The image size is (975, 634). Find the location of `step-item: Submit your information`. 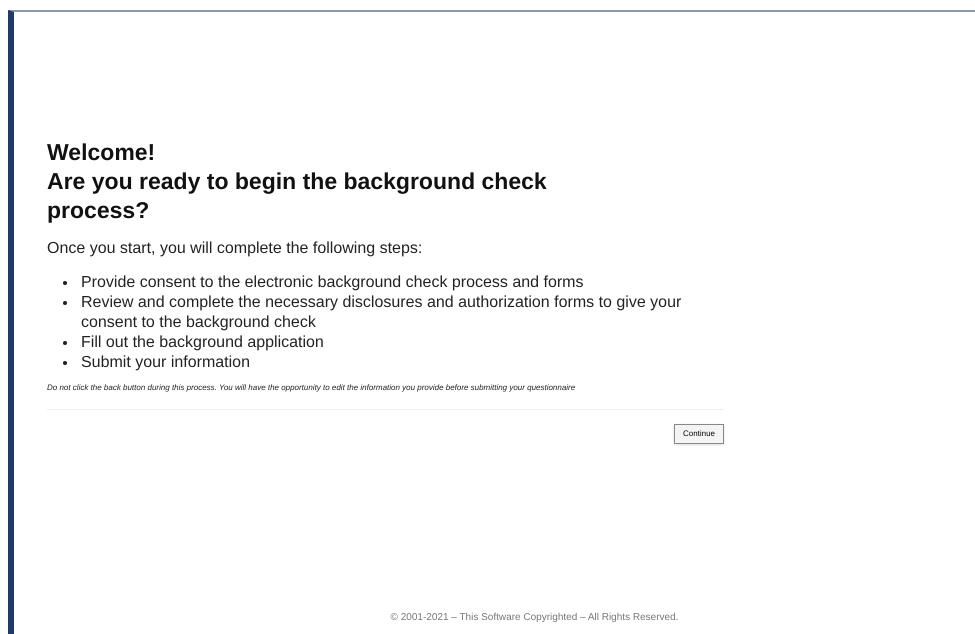

step-item: Submit your information is located at coordinates (165, 363).